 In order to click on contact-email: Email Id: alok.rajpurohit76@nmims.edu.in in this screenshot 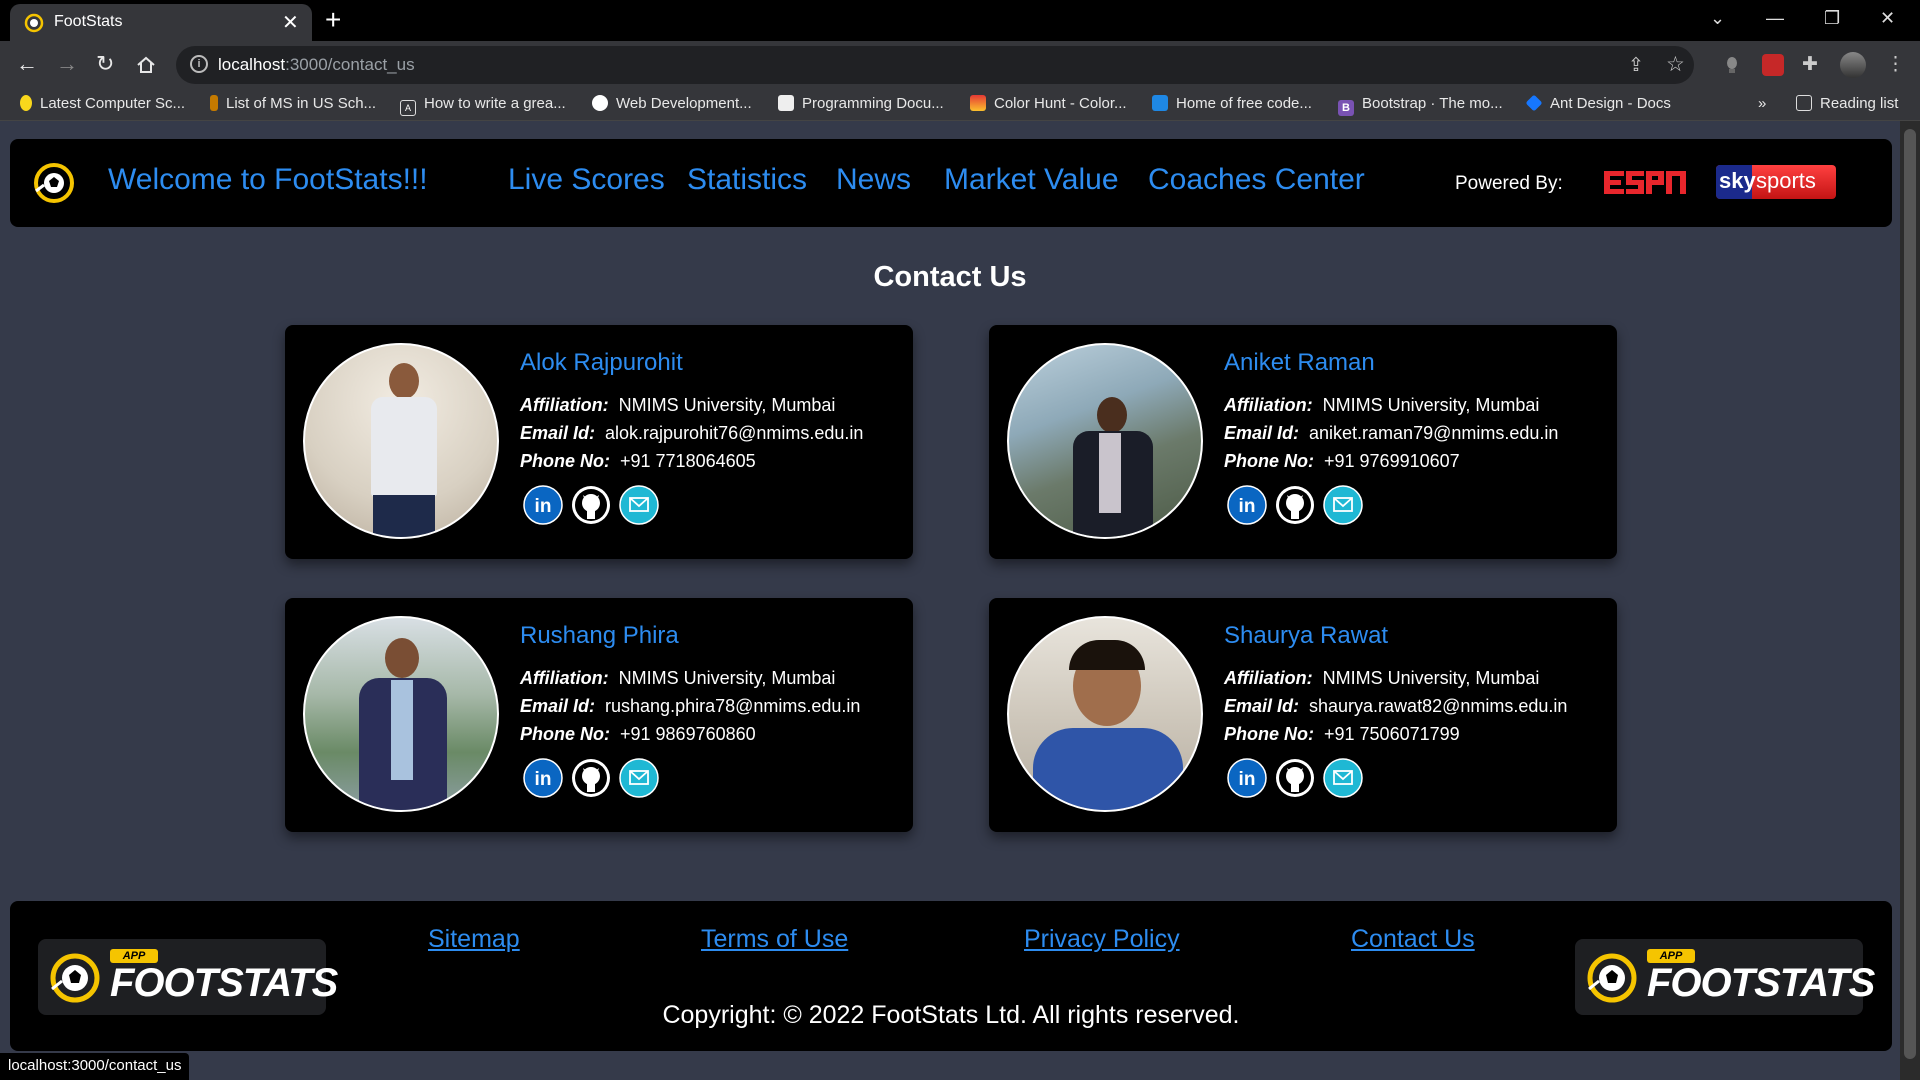, I will do `click(692, 433)`.